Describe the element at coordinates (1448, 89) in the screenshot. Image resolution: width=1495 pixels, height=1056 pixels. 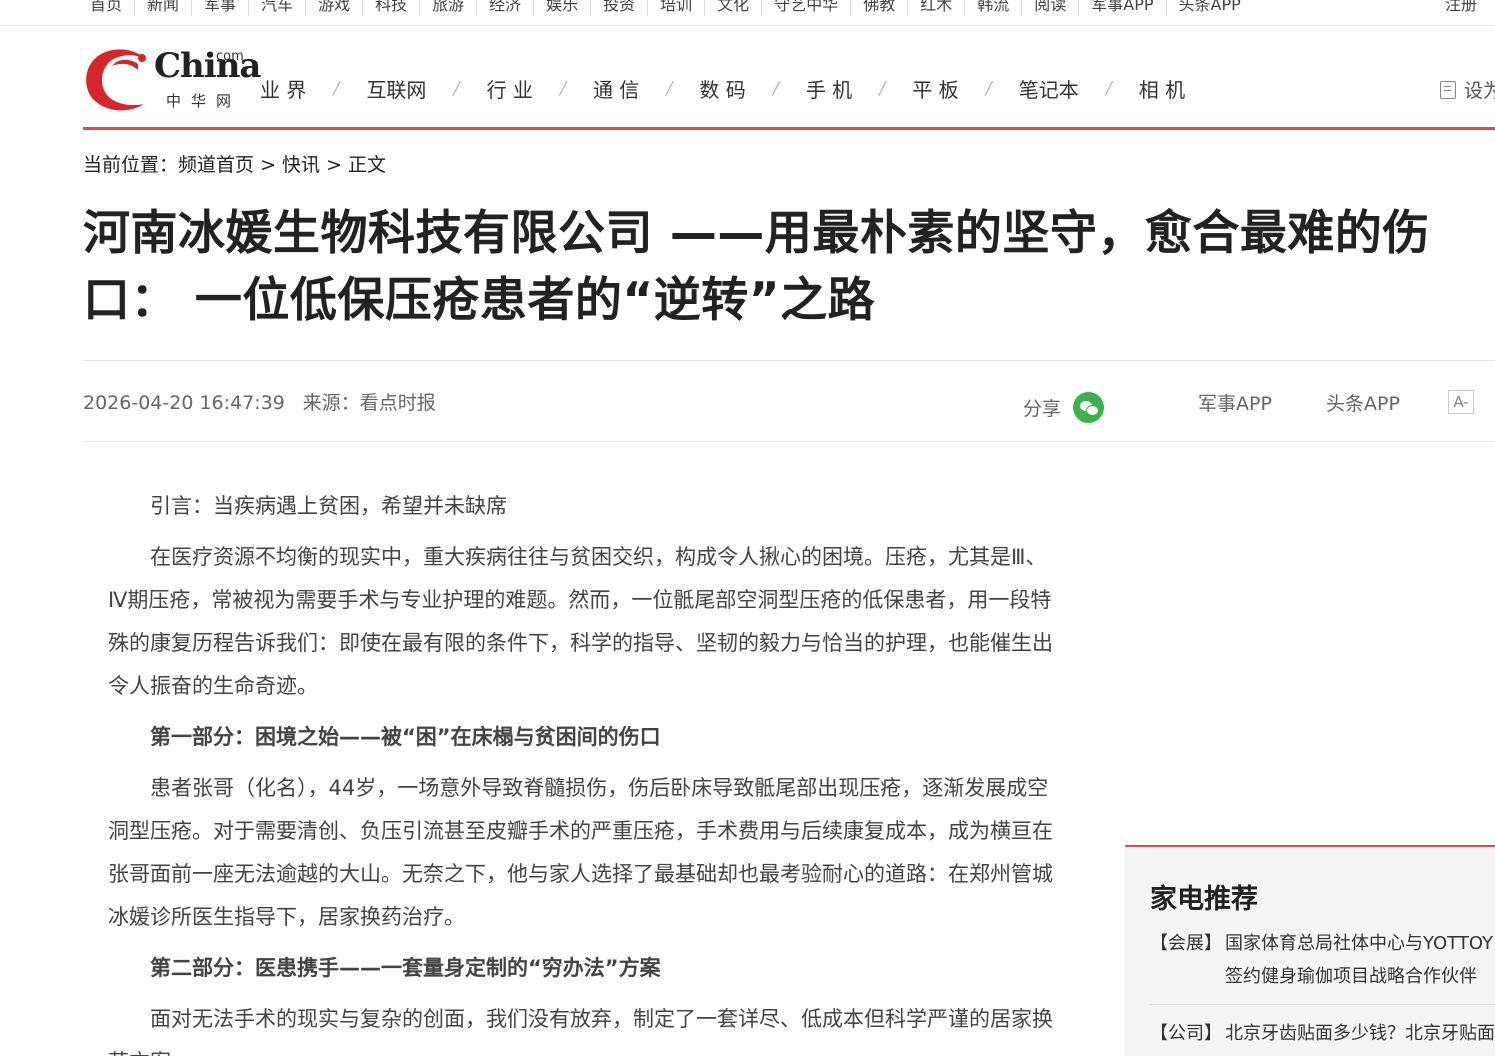
I see `bookmark-icon` at that location.